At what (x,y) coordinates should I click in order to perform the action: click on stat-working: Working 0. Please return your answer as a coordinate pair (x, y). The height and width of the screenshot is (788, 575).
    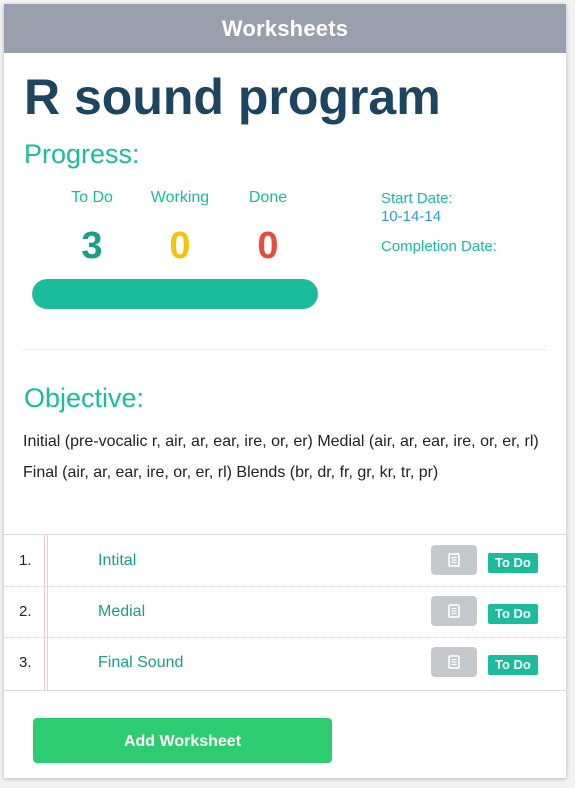
    Looking at the image, I should click on (180, 228).